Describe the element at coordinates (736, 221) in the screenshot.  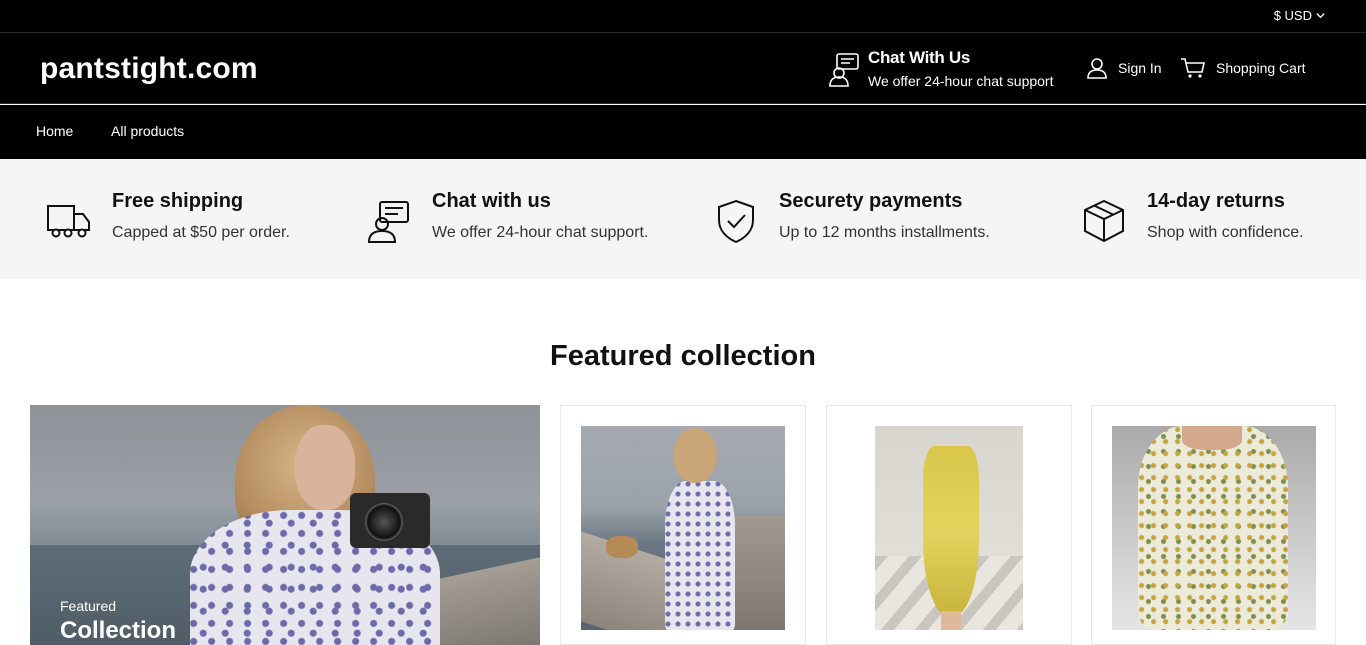
I see `shield-check-icon` at that location.